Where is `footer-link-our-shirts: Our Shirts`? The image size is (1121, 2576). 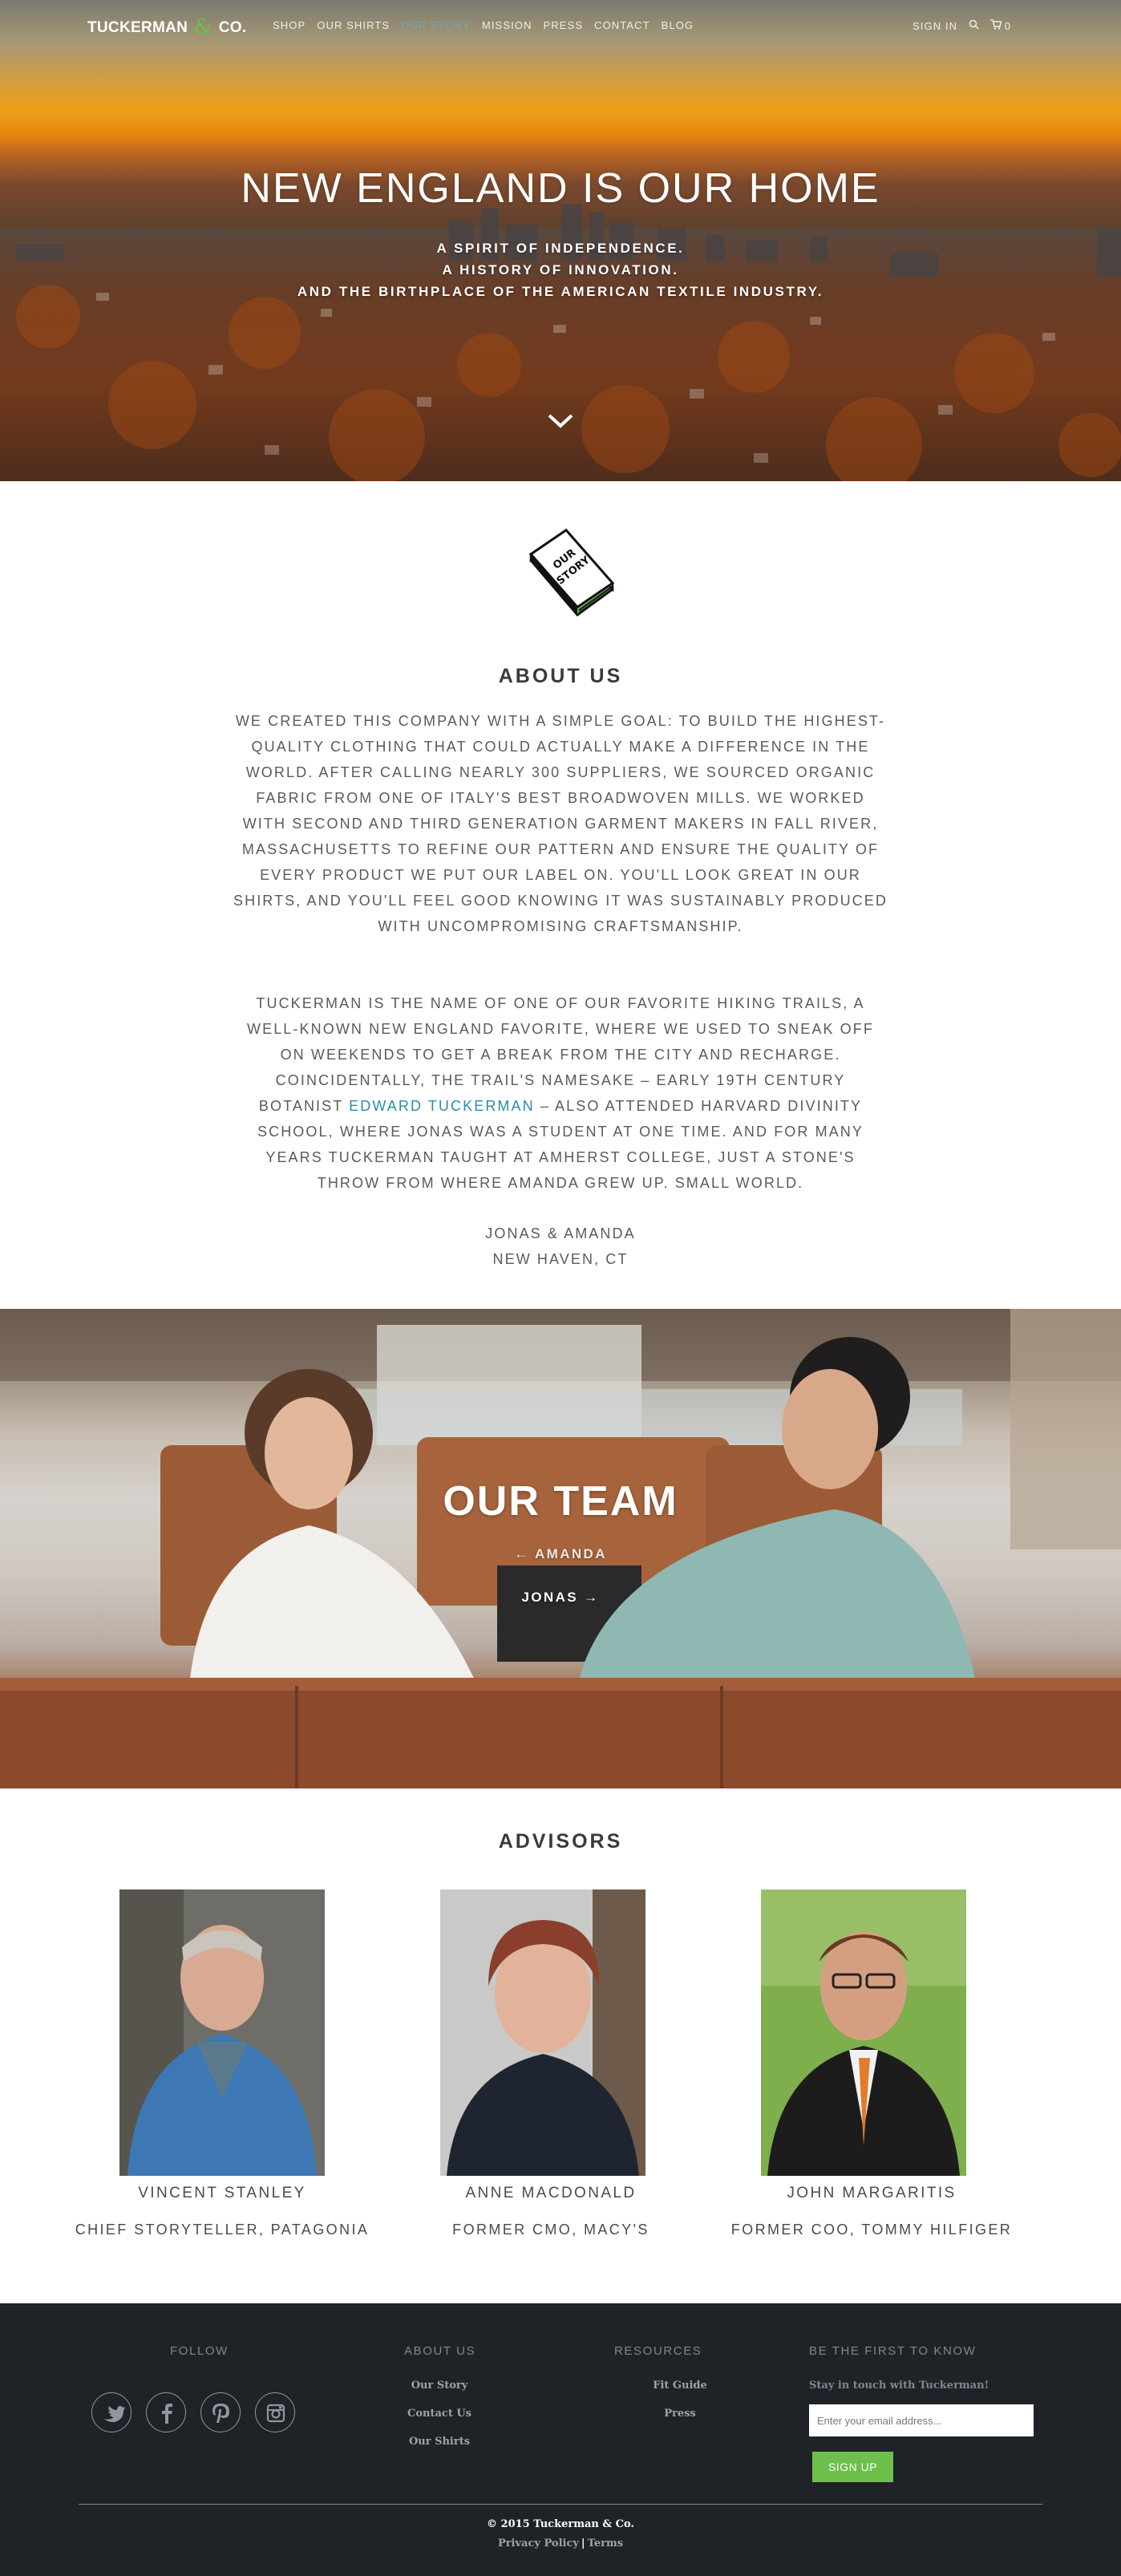
footer-link-our-shirts: Our Shirts is located at coordinates (439, 2442).